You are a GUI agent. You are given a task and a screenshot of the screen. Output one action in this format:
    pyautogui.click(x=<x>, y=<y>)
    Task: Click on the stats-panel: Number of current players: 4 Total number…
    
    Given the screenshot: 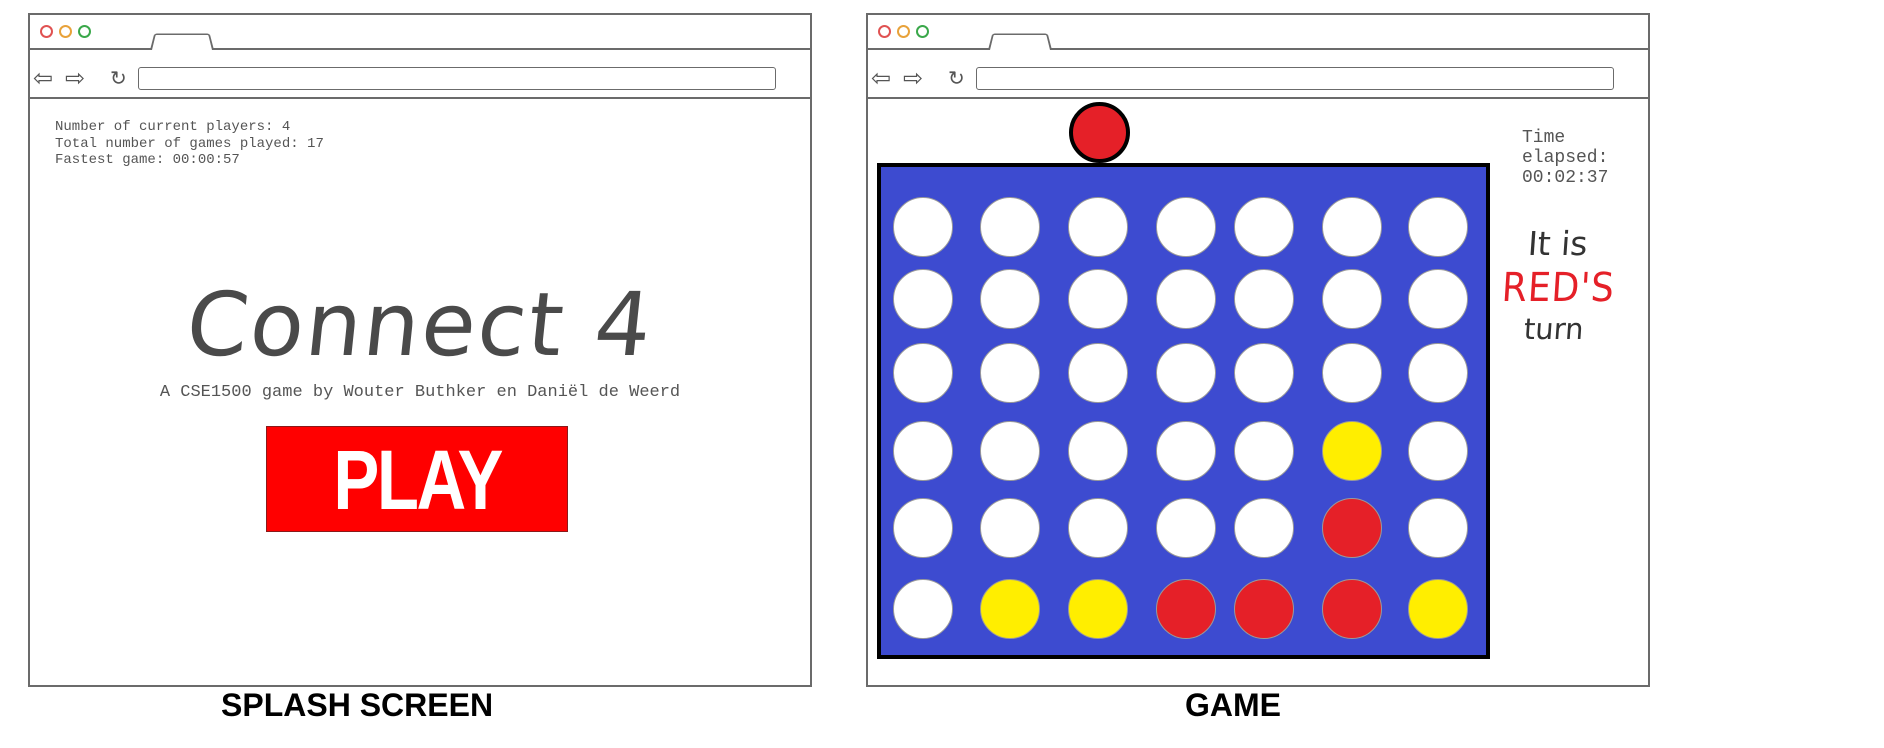 What is the action you would take?
    pyautogui.click(x=189, y=144)
    